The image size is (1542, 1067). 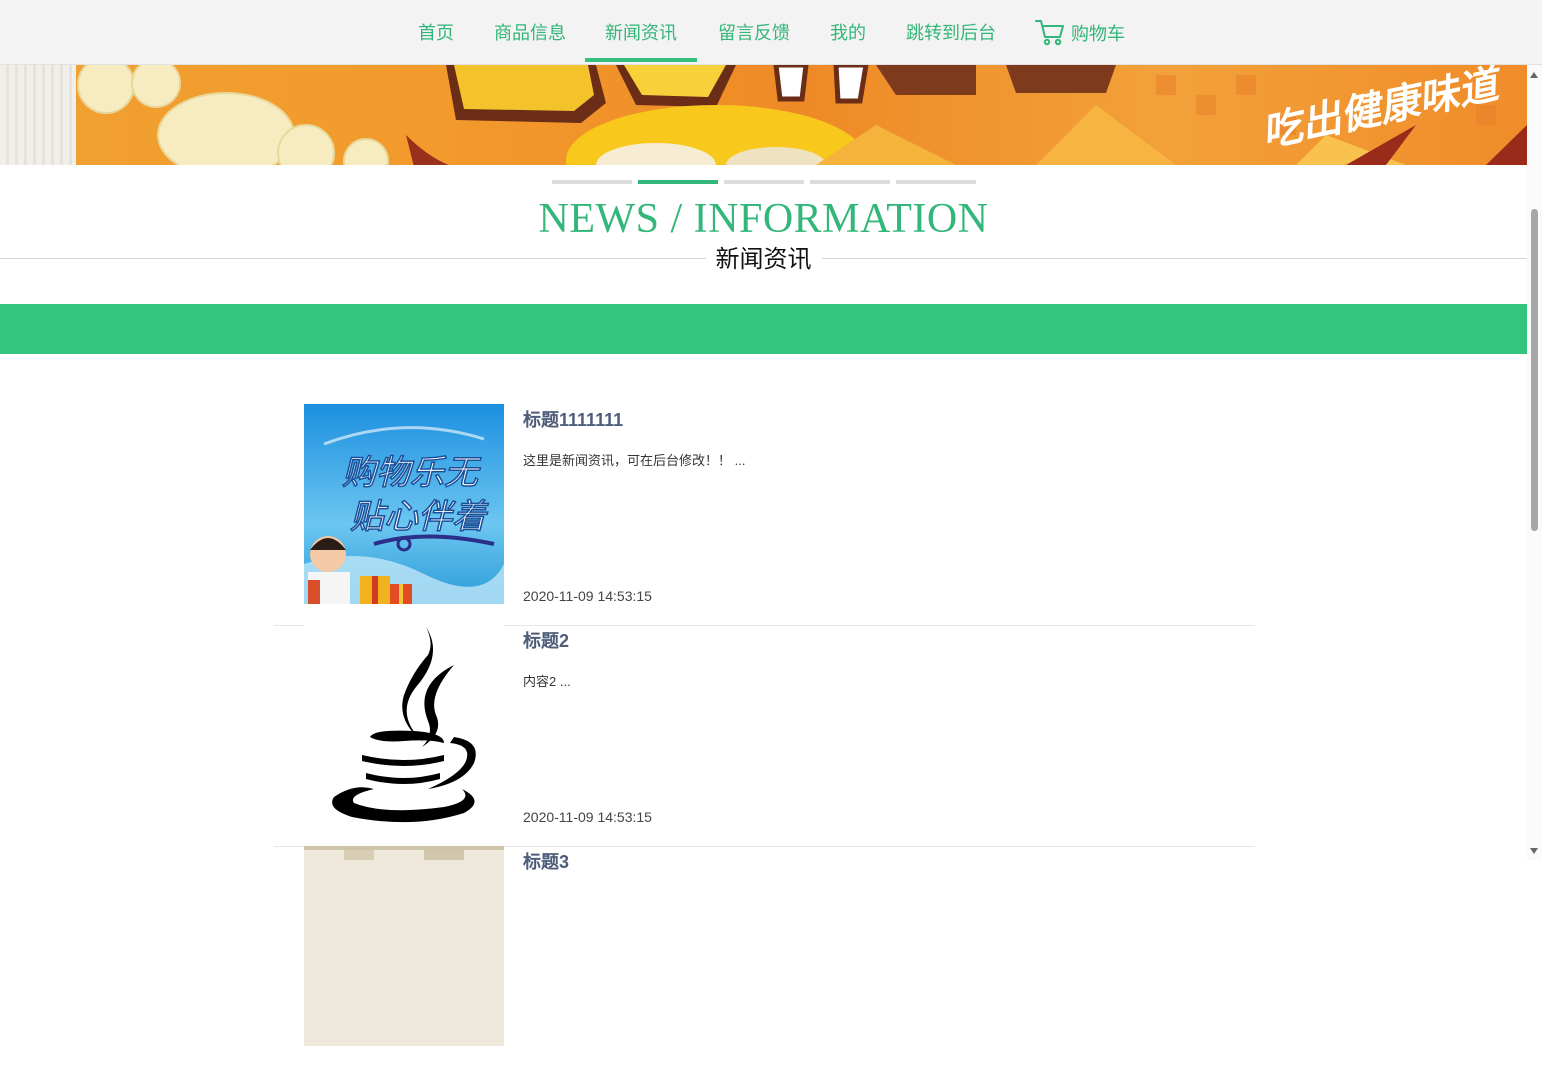 I want to click on image-caption-2: 贴心伴着, so click(x=419, y=517).